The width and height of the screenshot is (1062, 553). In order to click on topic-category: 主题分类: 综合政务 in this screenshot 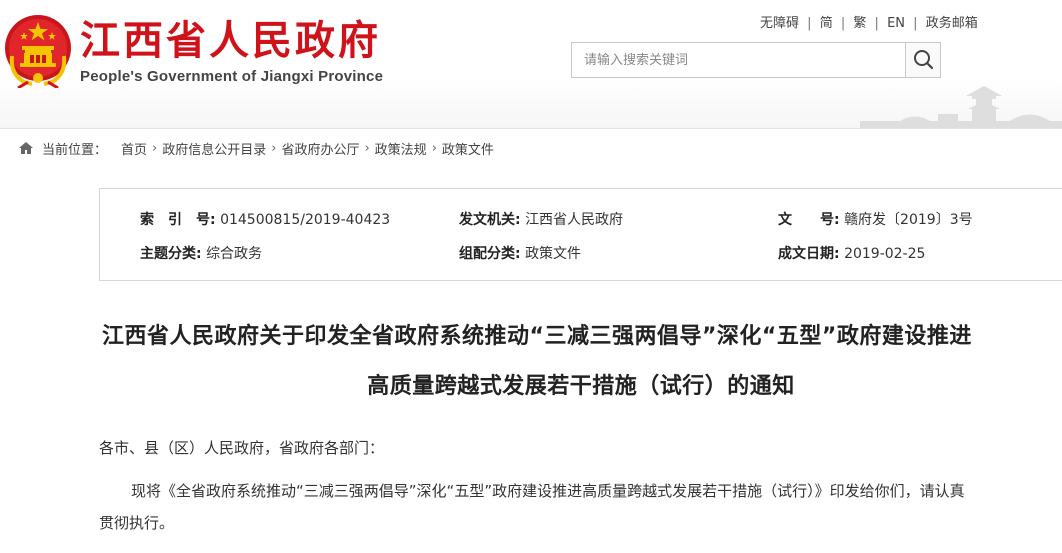, I will do `click(201, 253)`.